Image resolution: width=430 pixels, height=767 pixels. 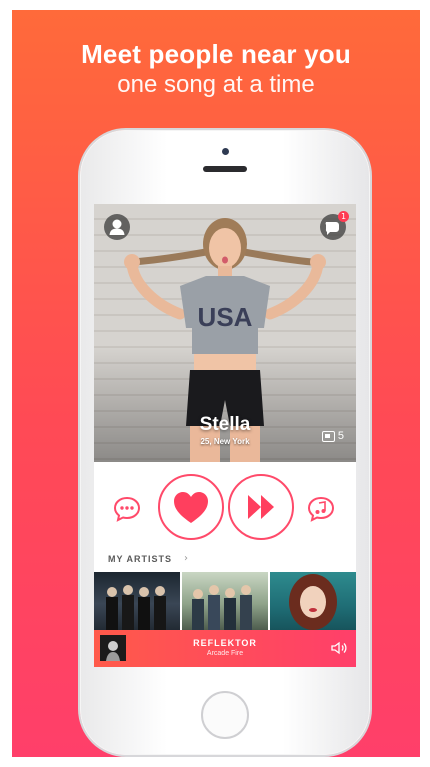 What do you see at coordinates (334, 225) in the screenshot?
I see `messages-button: 1` at bounding box center [334, 225].